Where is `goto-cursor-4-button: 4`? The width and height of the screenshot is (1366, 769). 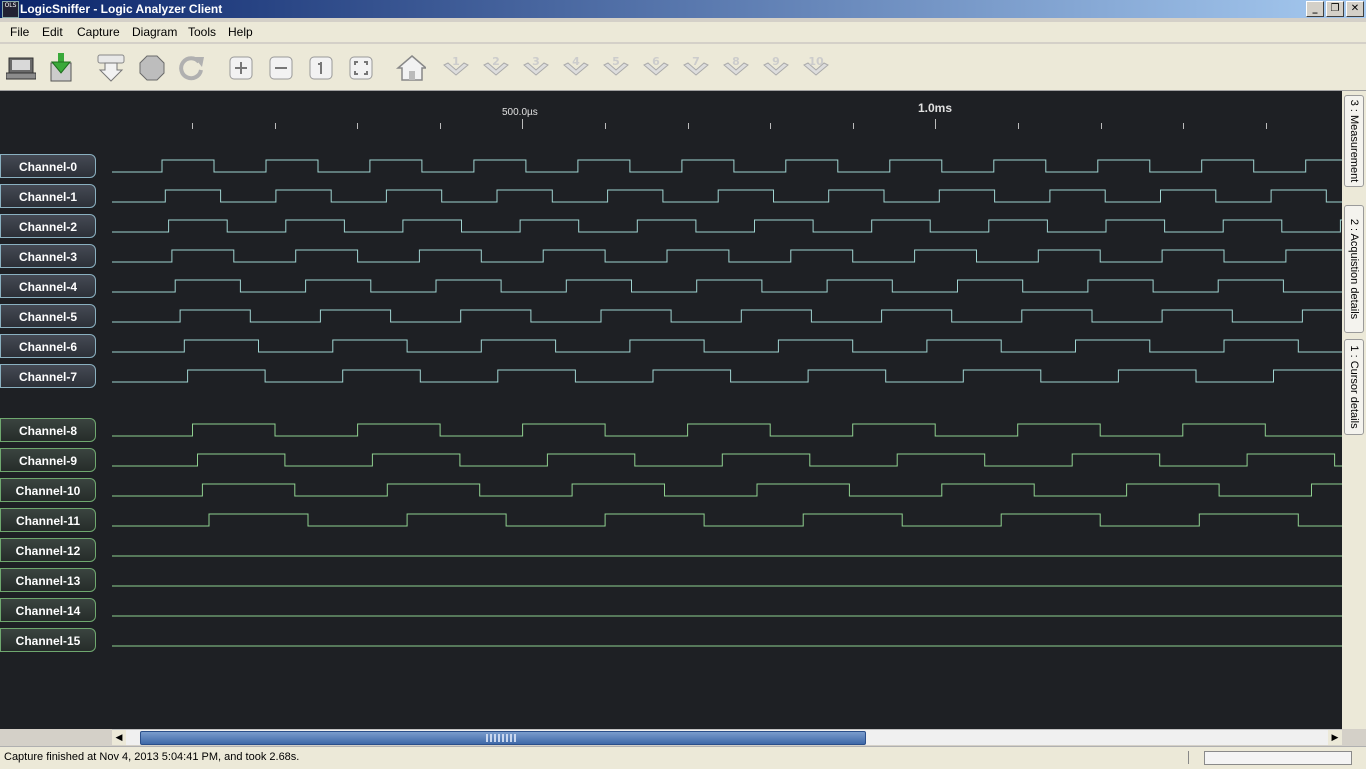 goto-cursor-4-button: 4 is located at coordinates (576, 68).